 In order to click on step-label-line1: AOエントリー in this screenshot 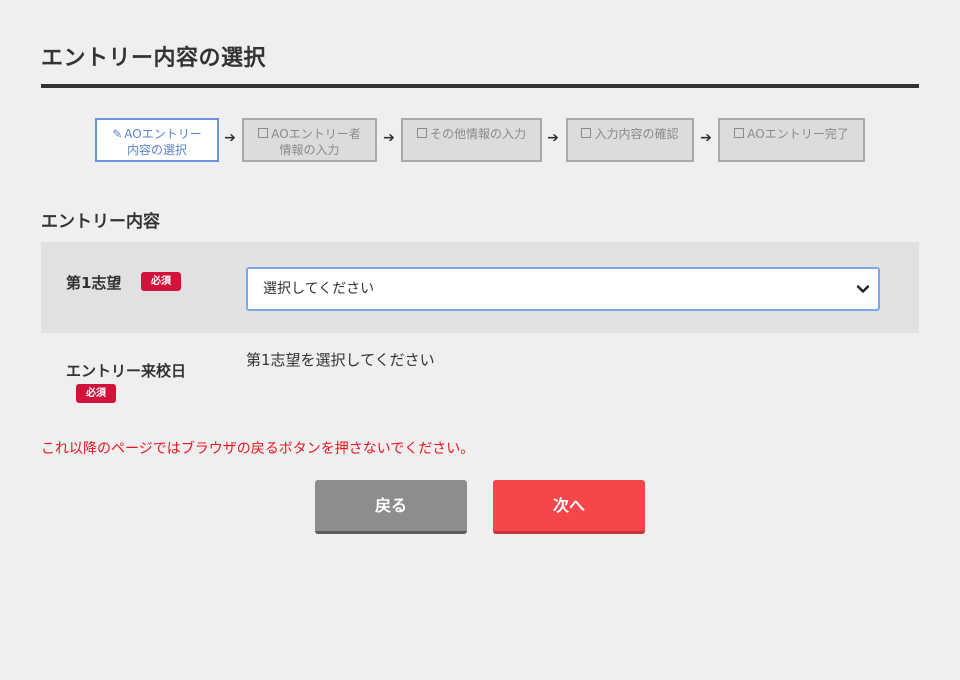, I will do `click(163, 134)`.